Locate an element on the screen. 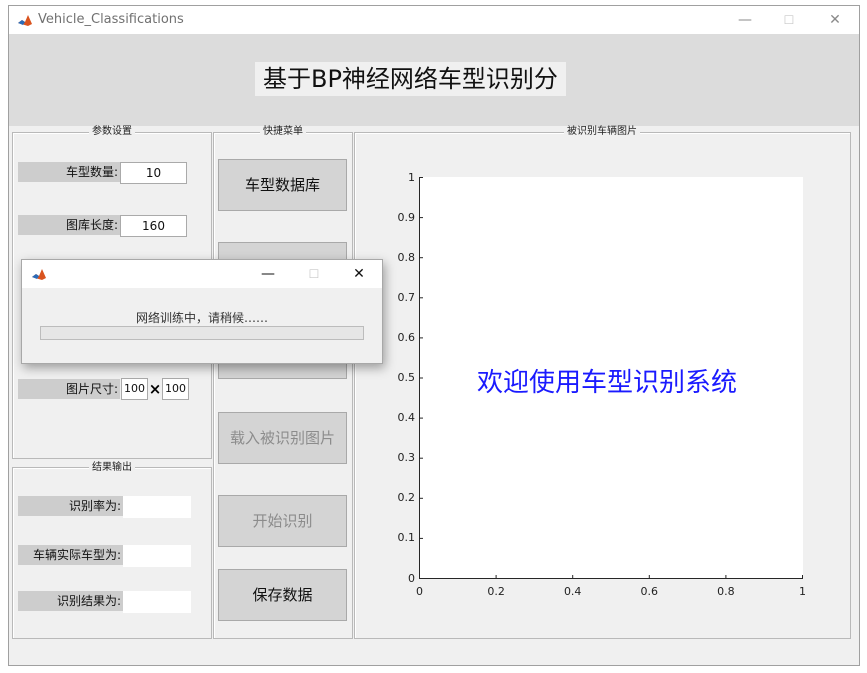  header-band: 基于BP神经网络车型识别分 is located at coordinates (434, 80).